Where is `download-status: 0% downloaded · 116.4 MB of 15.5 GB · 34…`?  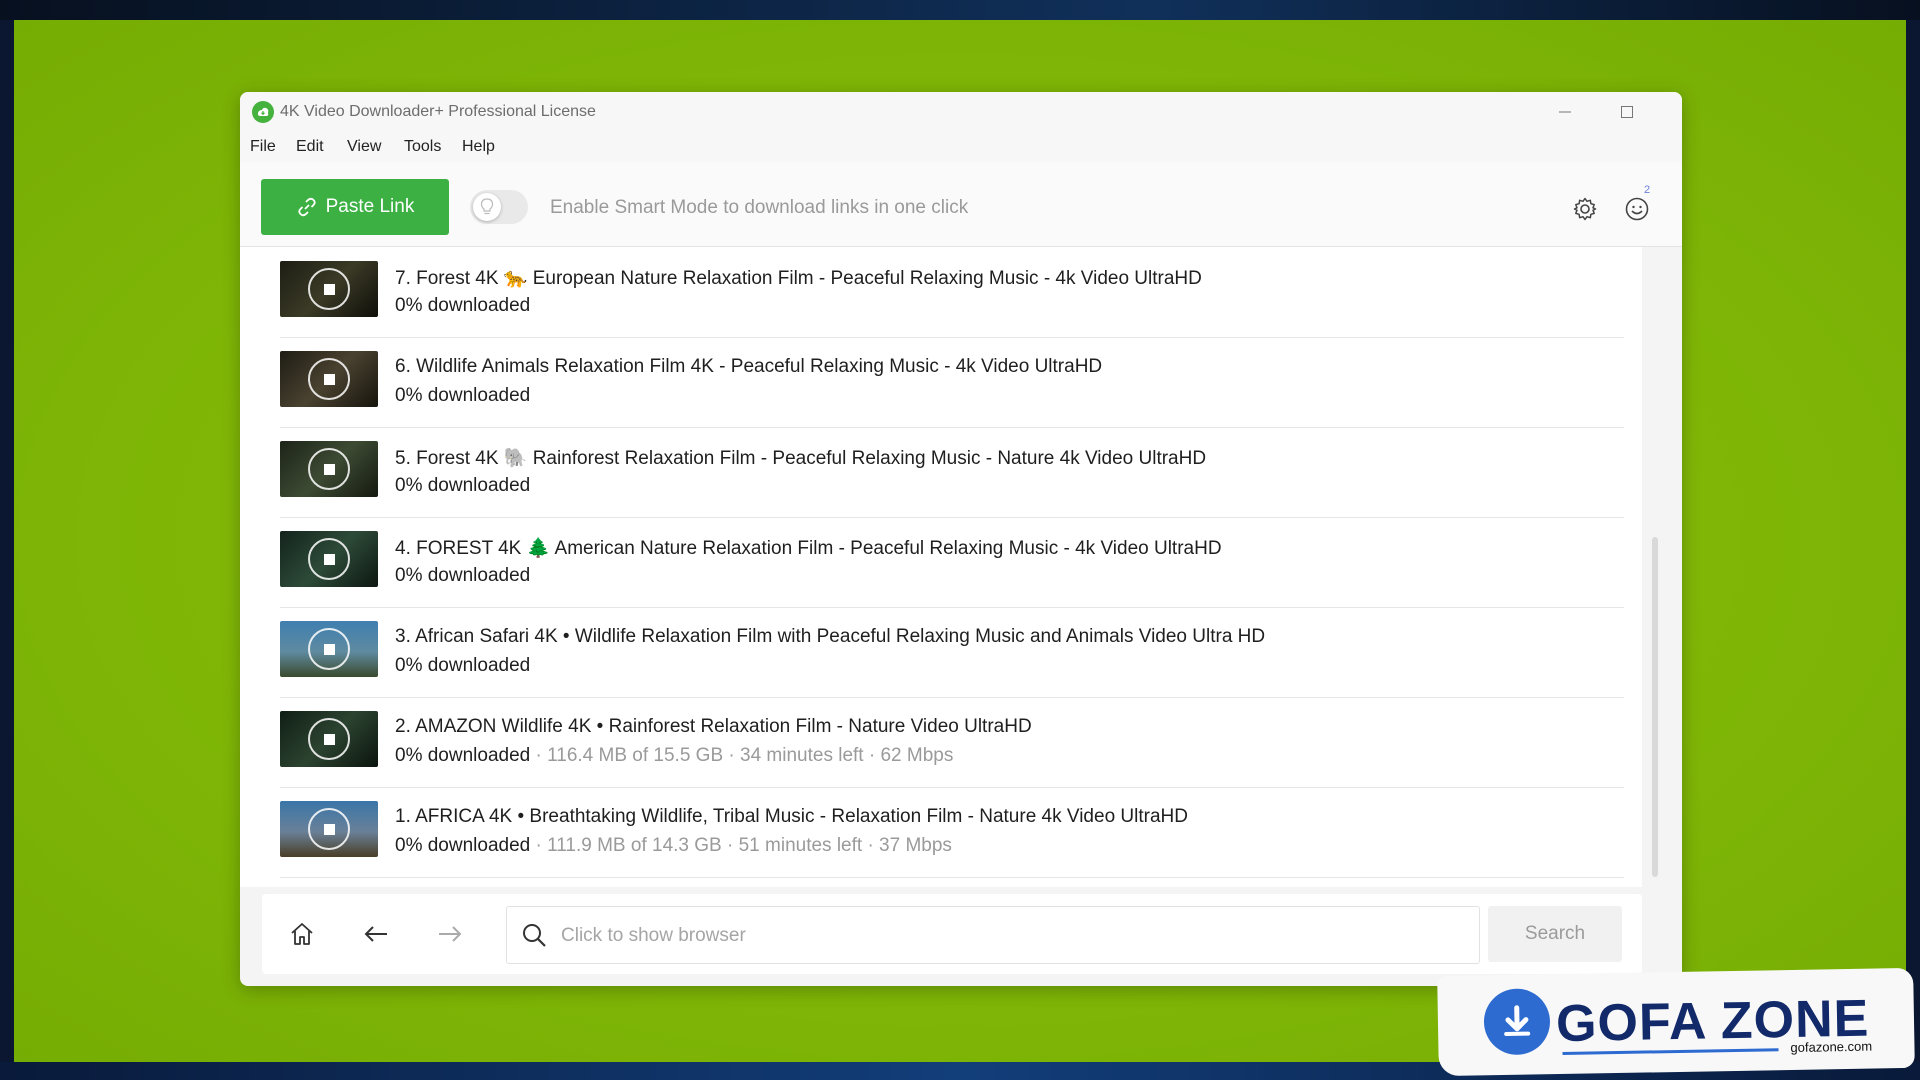
download-status: 0% downloaded · 116.4 MB of 15.5 GB · 34… is located at coordinates (674, 755).